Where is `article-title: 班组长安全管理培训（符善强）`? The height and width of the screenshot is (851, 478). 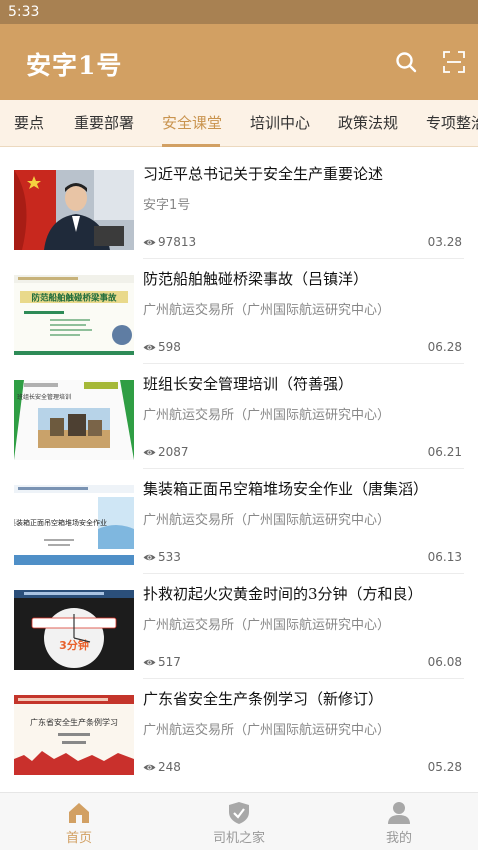 article-title: 班组长安全管理培训（符善强） is located at coordinates (248, 384).